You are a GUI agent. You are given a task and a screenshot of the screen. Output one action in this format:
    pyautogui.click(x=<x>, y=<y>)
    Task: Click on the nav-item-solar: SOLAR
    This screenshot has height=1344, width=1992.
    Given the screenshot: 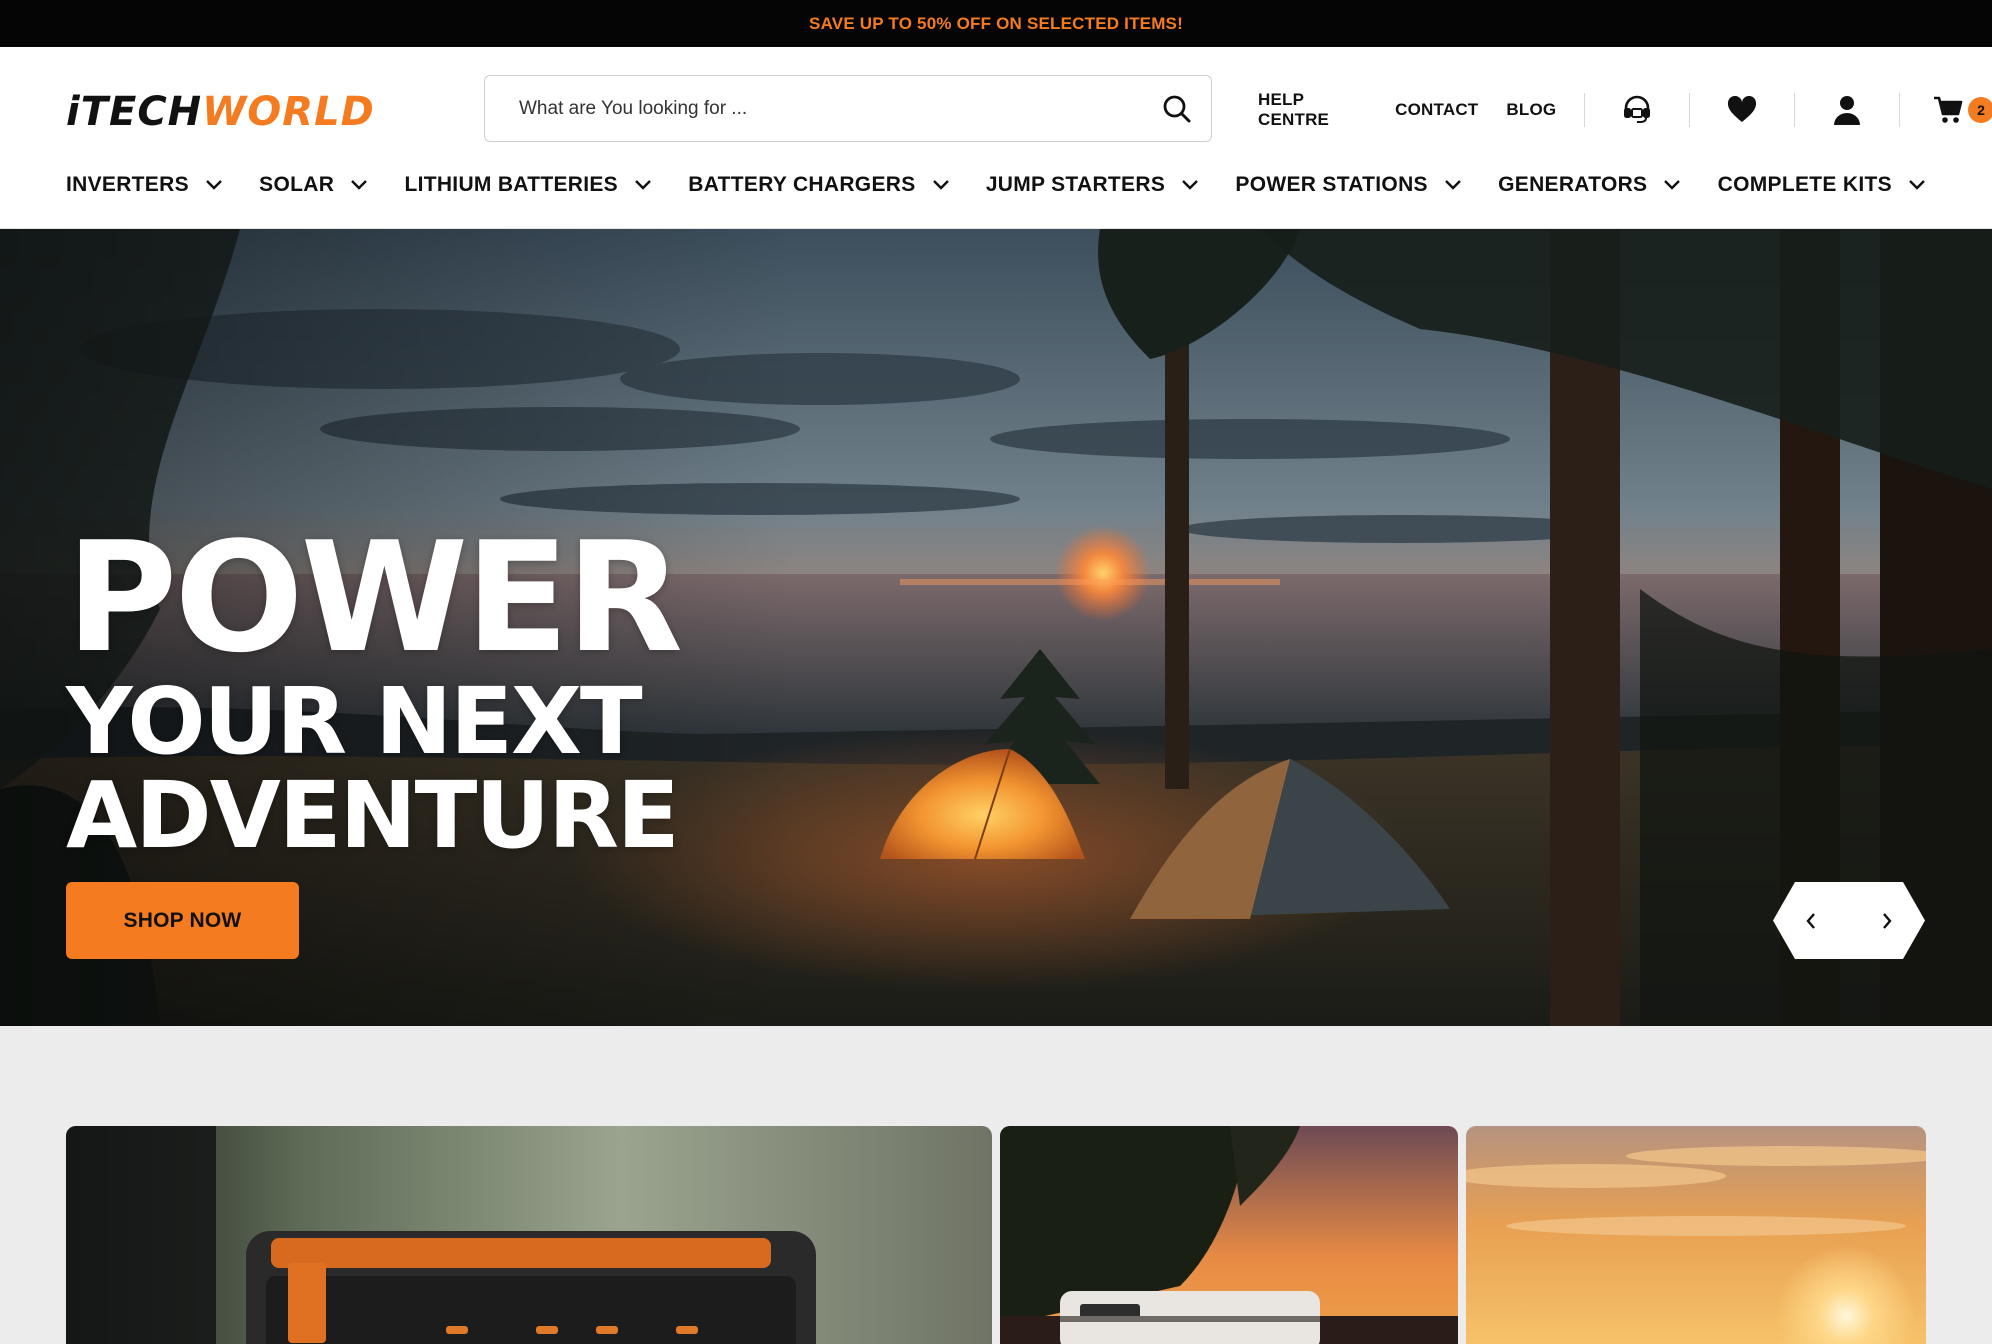 What is the action you would take?
    pyautogui.click(x=313, y=185)
    